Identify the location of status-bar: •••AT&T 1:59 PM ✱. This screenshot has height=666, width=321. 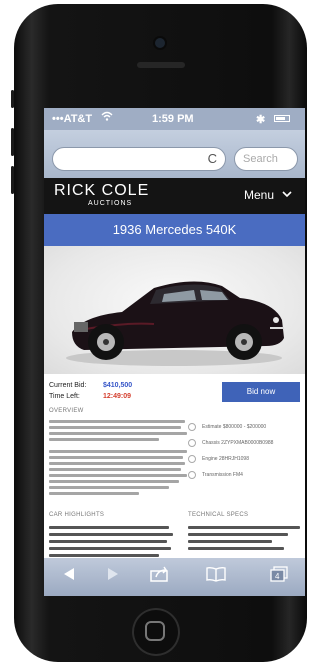
(174, 119).